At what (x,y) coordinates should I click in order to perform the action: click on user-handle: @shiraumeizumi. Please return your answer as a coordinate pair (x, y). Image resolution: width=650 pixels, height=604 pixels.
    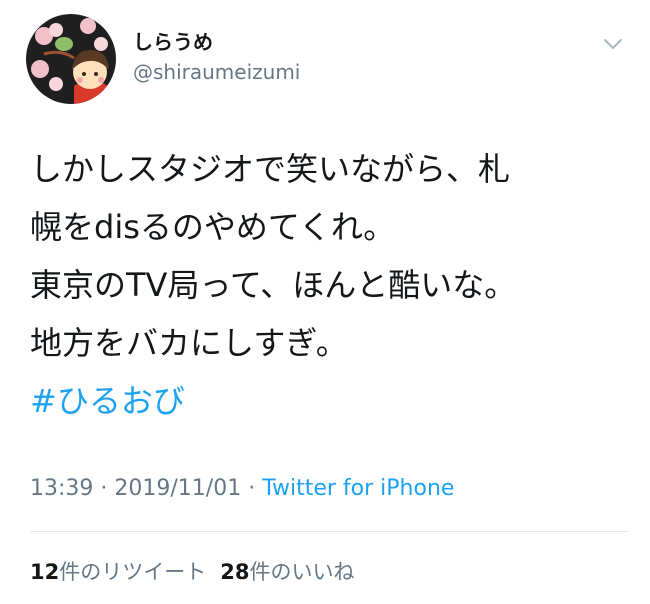
    Looking at the image, I should click on (216, 72).